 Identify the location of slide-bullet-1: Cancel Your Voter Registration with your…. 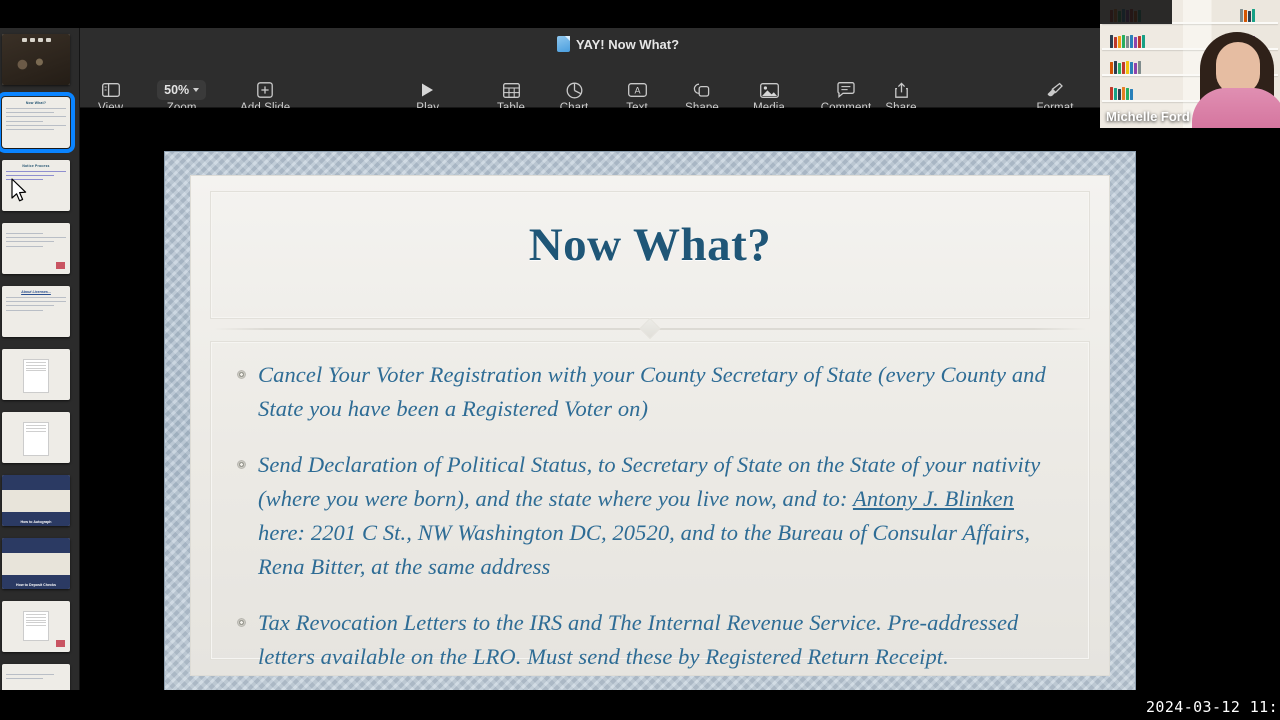
(650, 392).